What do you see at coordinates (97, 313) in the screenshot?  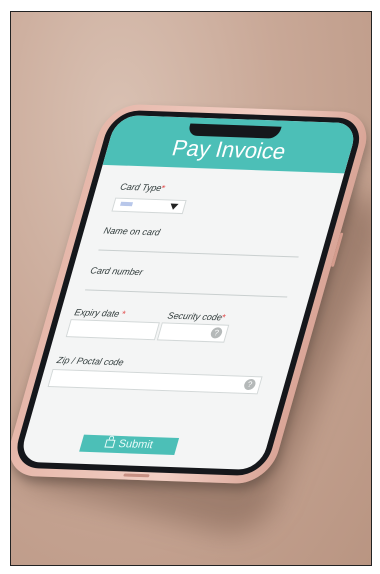 I see `expiry-date-text: Expiry date` at bounding box center [97, 313].